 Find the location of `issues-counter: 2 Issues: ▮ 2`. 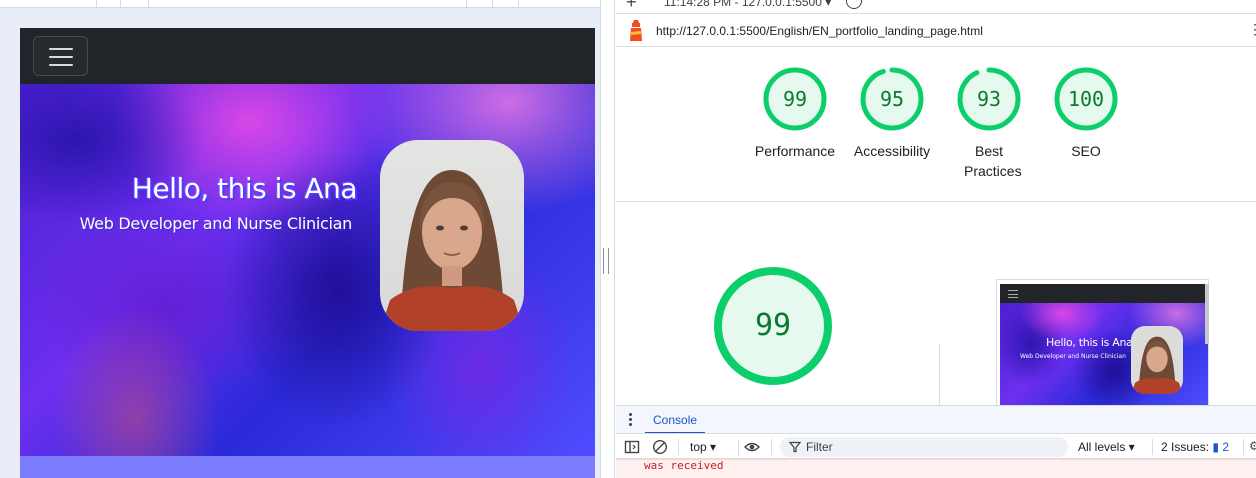

issues-counter: 2 Issues: ▮ 2 is located at coordinates (1195, 447).